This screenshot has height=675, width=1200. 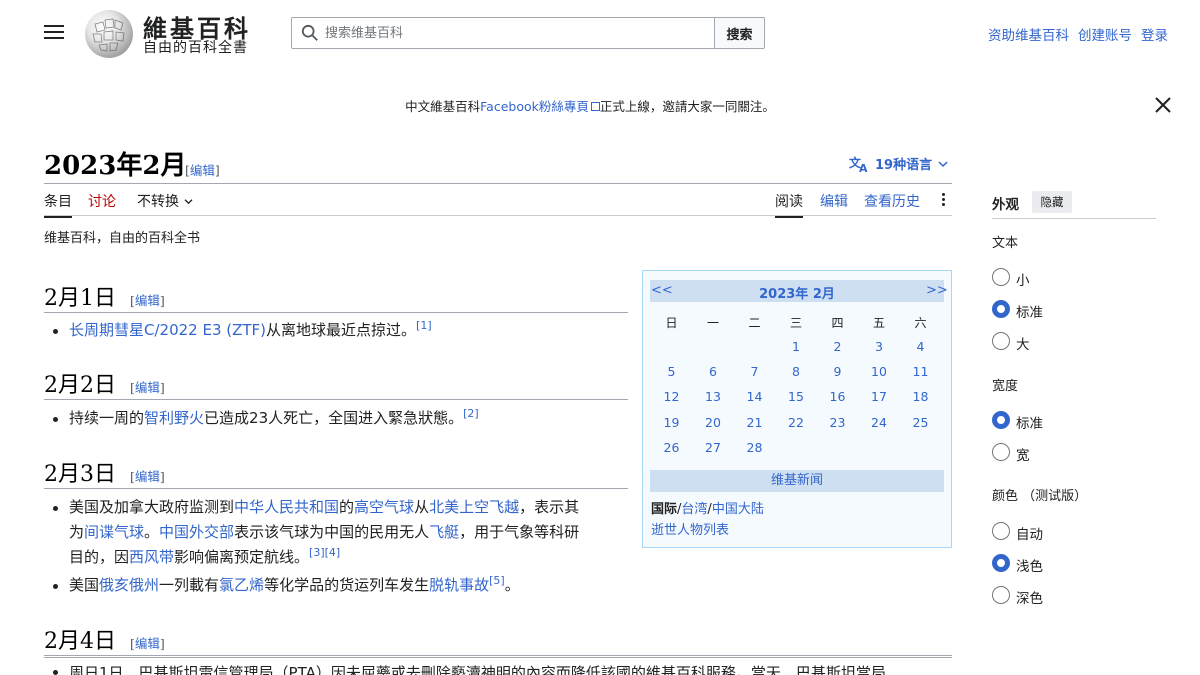 I want to click on donate-link: 资助维基百科, so click(x=1028, y=34).